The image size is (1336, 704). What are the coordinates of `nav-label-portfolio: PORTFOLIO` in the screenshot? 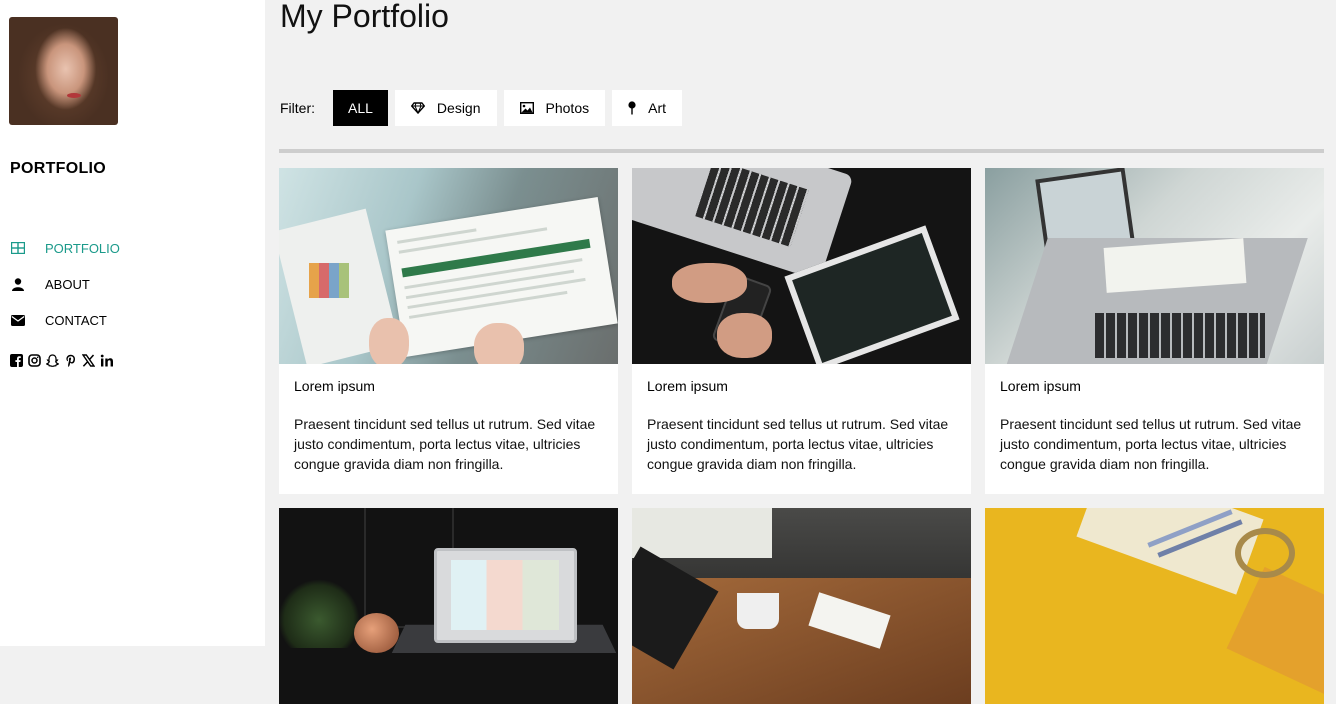 It's located at (82, 248).